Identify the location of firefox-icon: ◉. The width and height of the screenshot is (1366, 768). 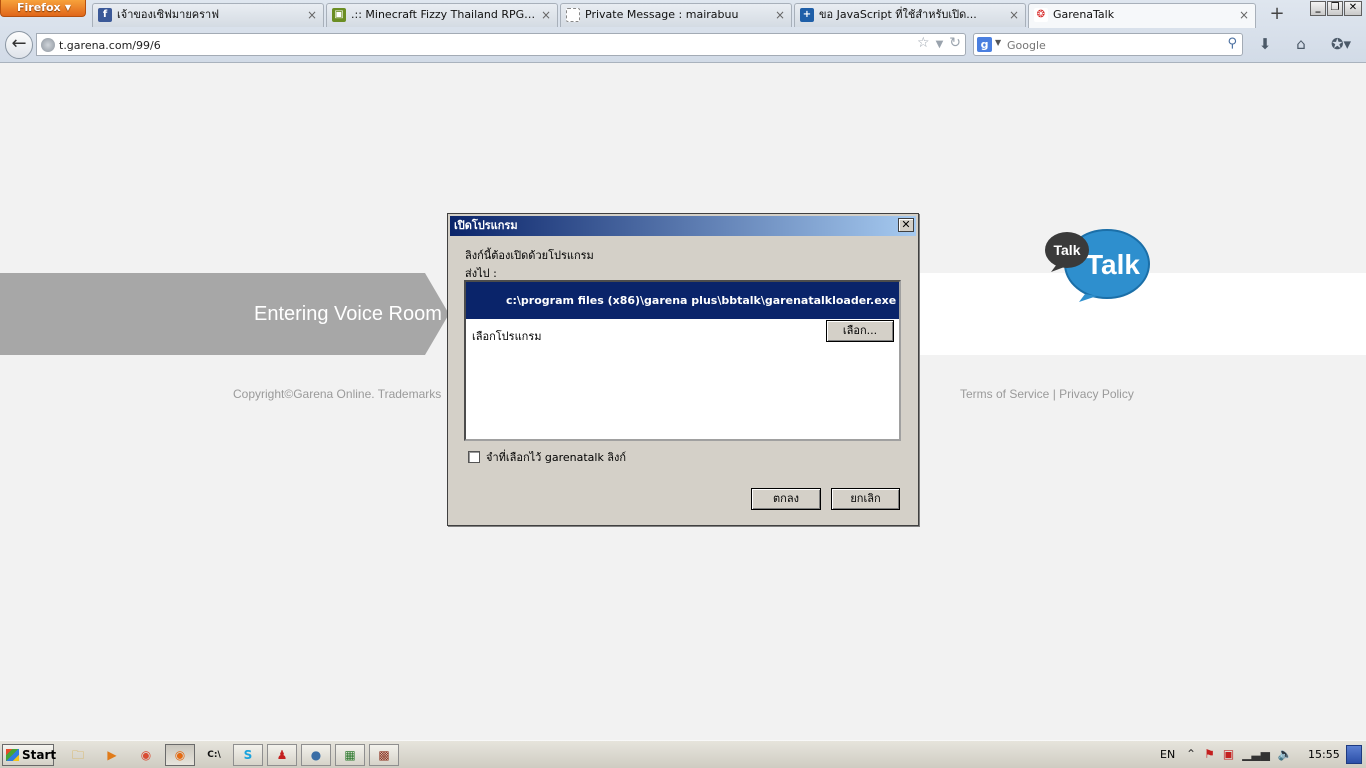
(180, 755).